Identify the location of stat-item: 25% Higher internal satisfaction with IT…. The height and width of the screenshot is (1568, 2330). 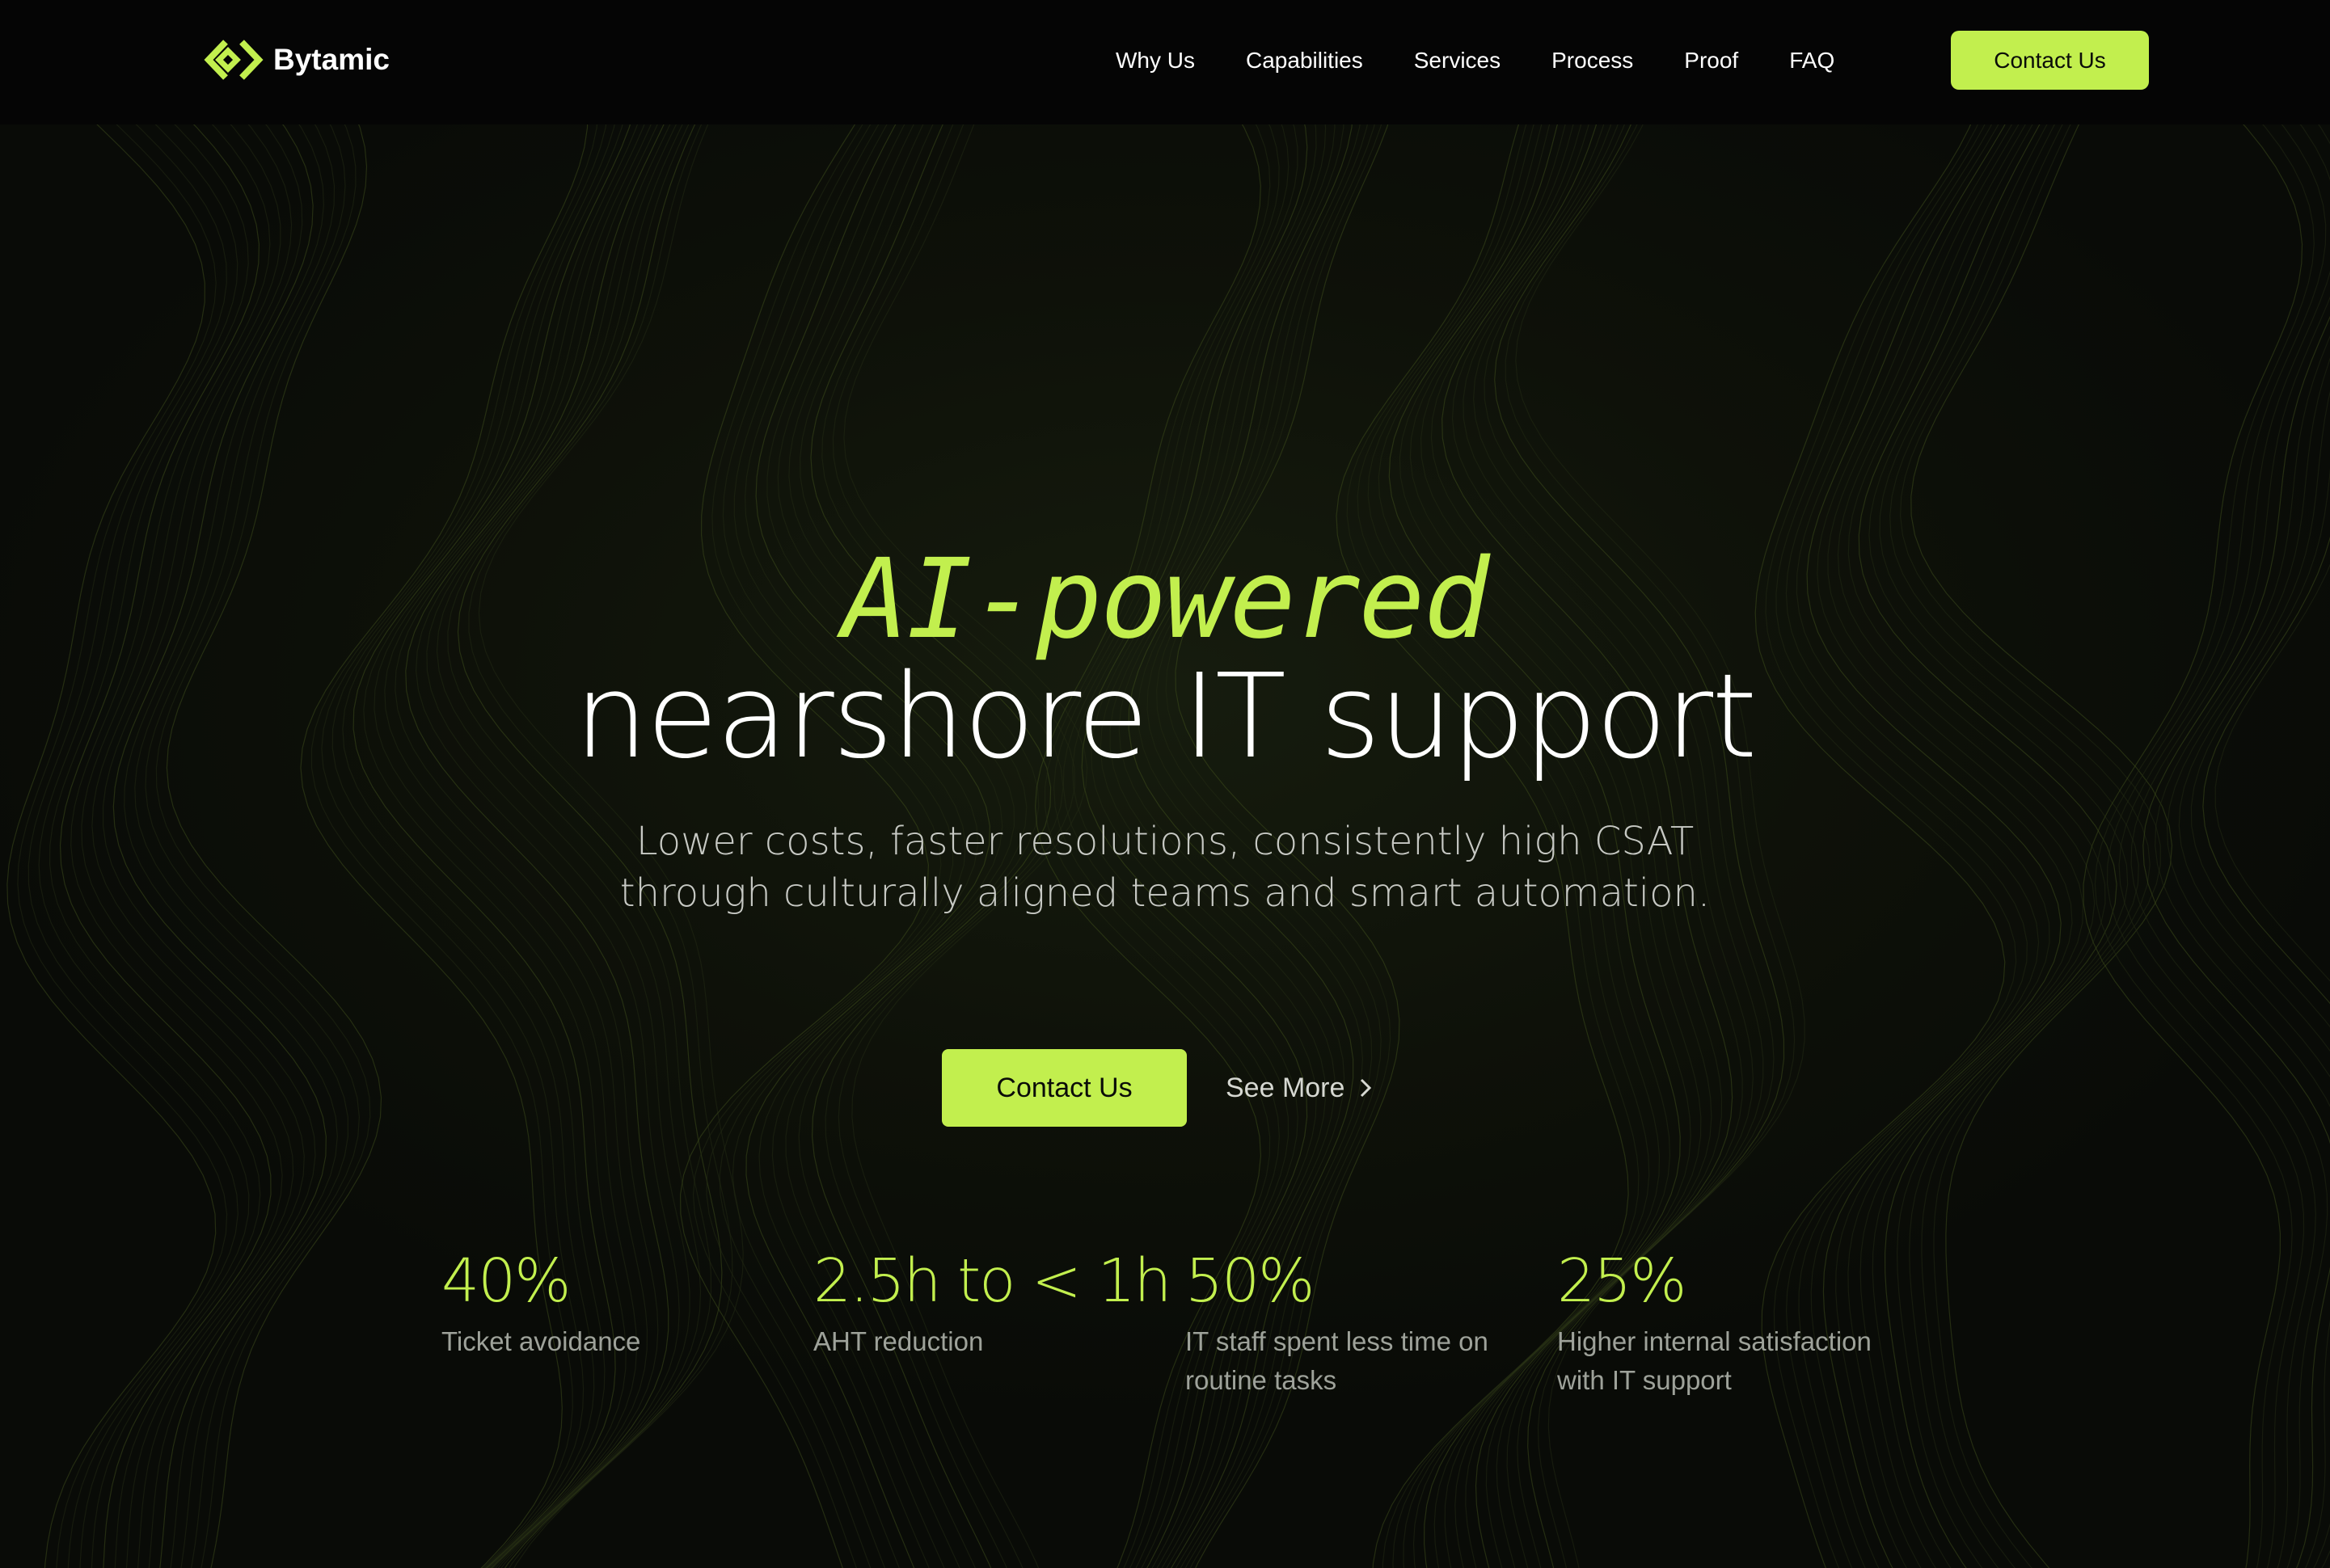
(1727, 1325).